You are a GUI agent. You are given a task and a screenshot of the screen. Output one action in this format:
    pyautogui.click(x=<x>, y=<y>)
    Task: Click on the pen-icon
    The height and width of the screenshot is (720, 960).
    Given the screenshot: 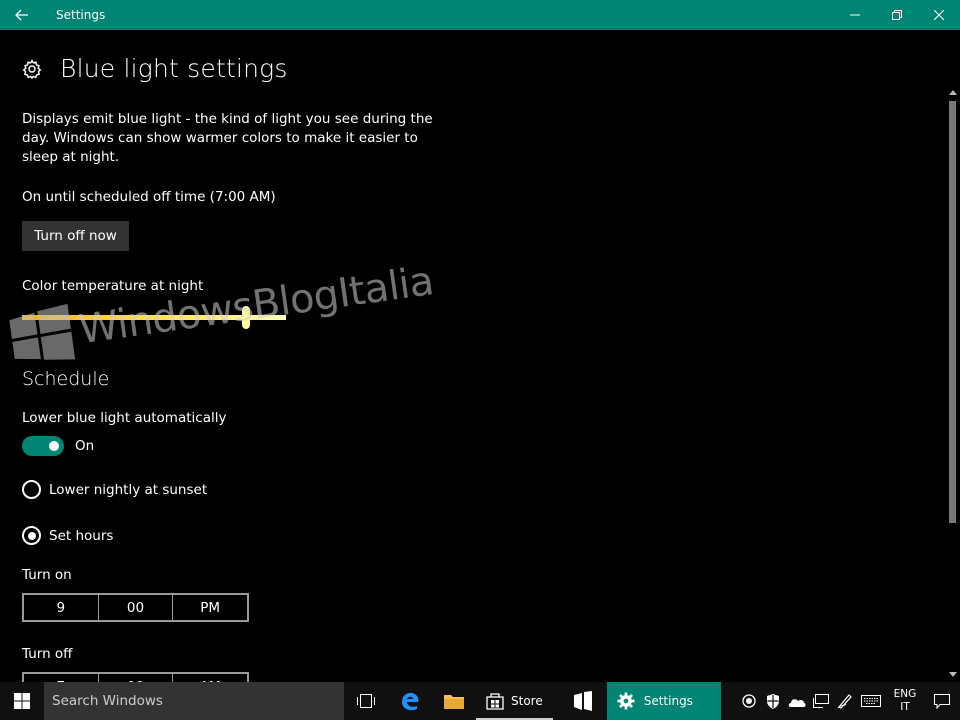 What is the action you would take?
    pyautogui.click(x=844, y=701)
    